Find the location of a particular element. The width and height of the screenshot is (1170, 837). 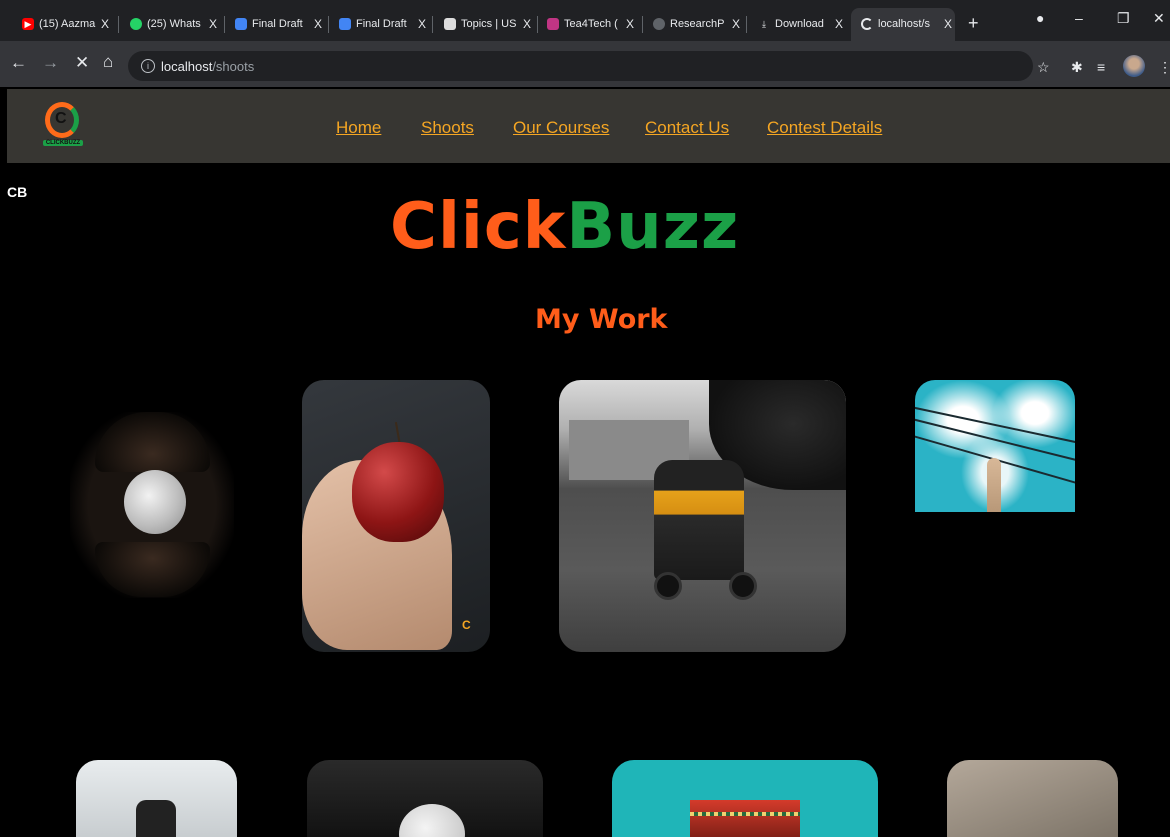

photo-hand-top is located at coordinates (152, 442).